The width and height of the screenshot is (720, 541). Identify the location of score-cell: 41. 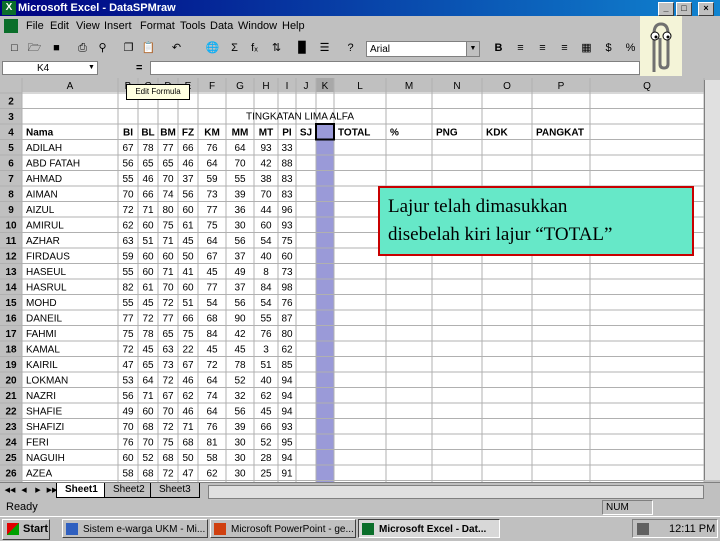
(188, 272).